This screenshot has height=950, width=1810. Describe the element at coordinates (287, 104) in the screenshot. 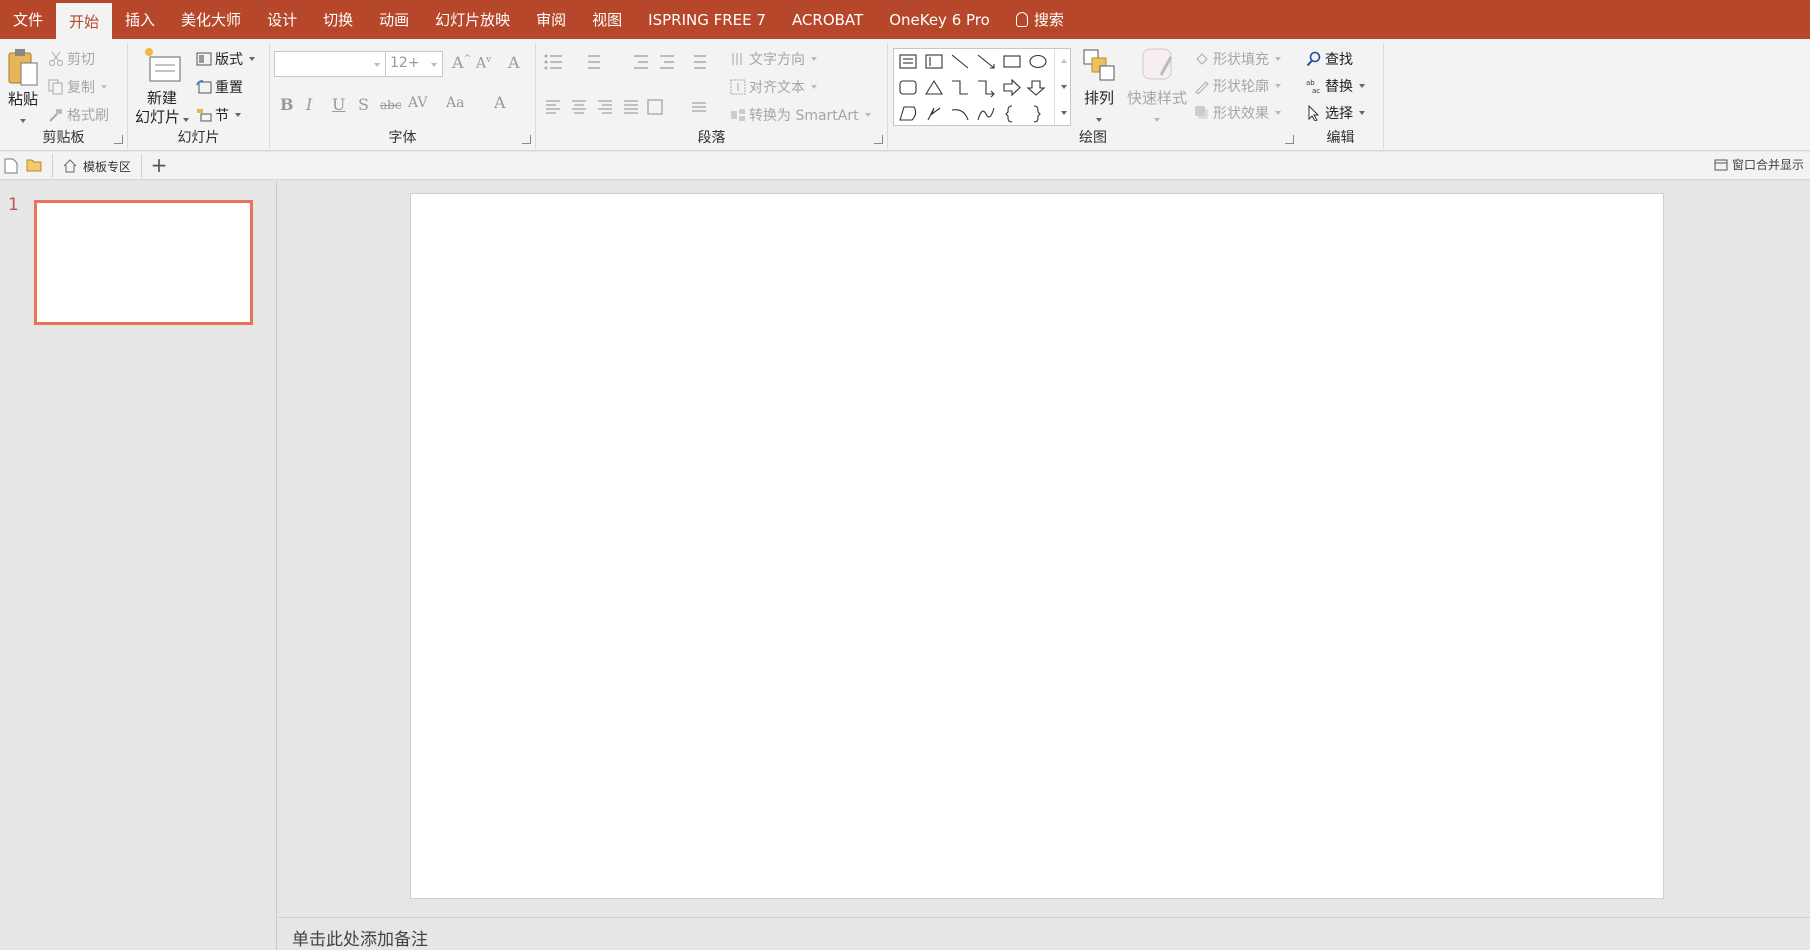

I see `bold-icon: B` at that location.